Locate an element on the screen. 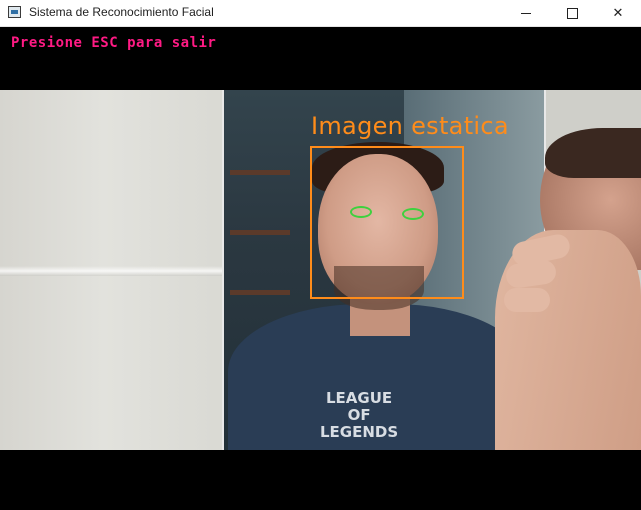 The width and height of the screenshot is (641, 510). minimize-icon is located at coordinates (526, 13).